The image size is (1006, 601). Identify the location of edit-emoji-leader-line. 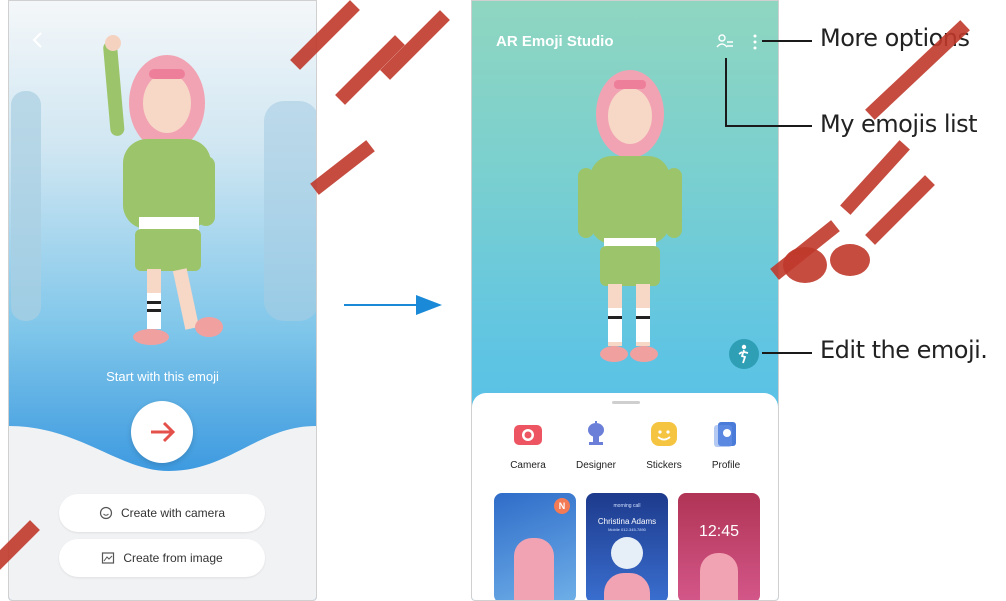
(787, 353).